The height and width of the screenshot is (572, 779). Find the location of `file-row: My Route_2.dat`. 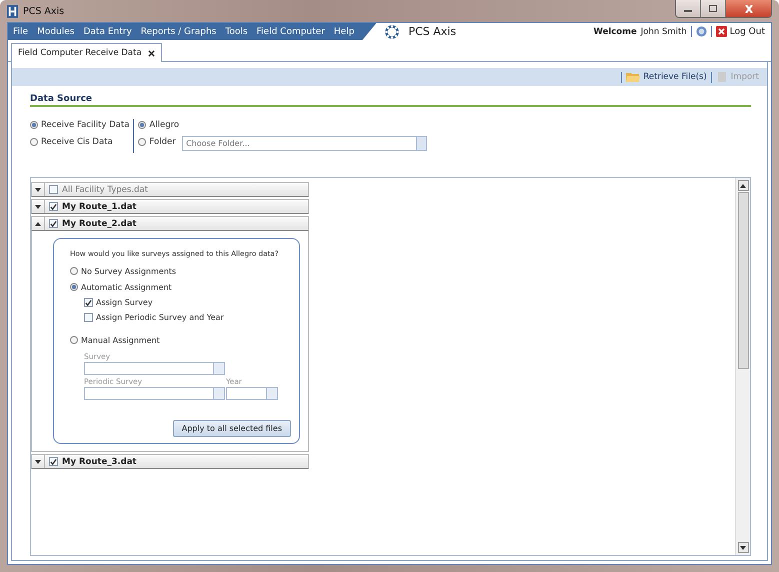

file-row: My Route_2.dat is located at coordinates (170, 223).